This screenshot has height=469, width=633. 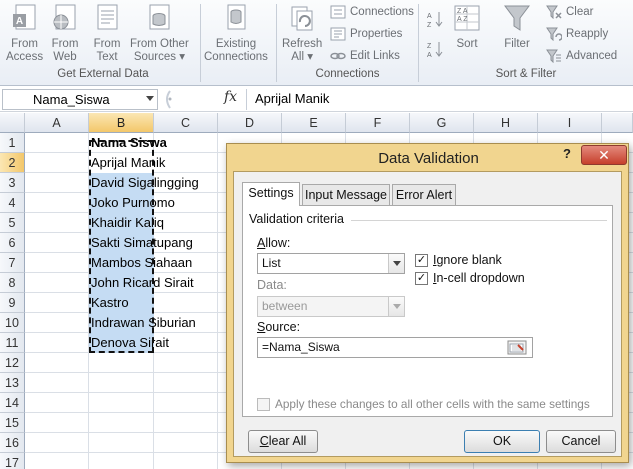 What do you see at coordinates (236, 57) in the screenshot?
I see `existing-connections-label-2: Connections` at bounding box center [236, 57].